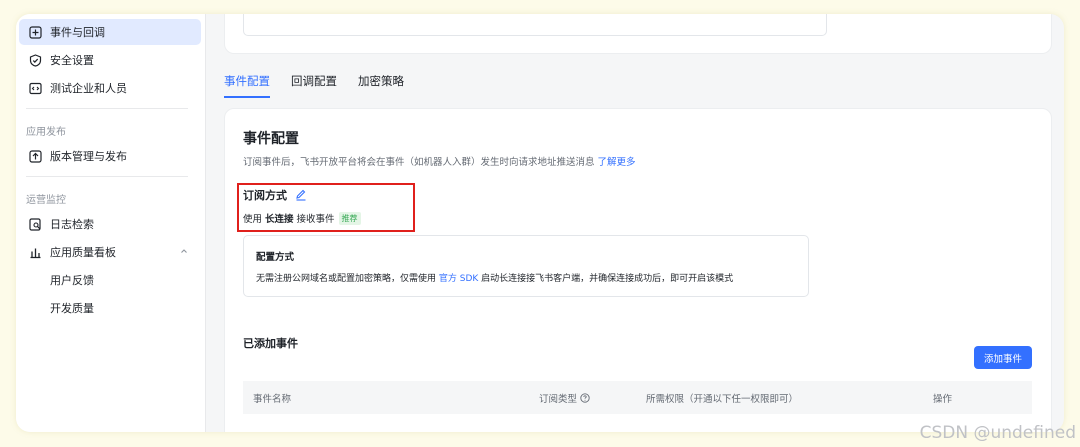 The width and height of the screenshot is (1080, 447). Describe the element at coordinates (722, 399) in the screenshot. I see `column-header-permissions: 所需权限（开通以下任一权限即可）` at that location.